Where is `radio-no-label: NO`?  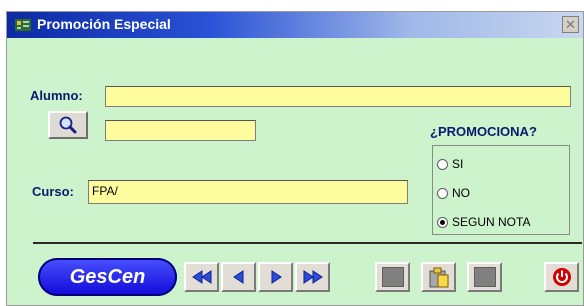 radio-no-label: NO is located at coordinates (461, 193).